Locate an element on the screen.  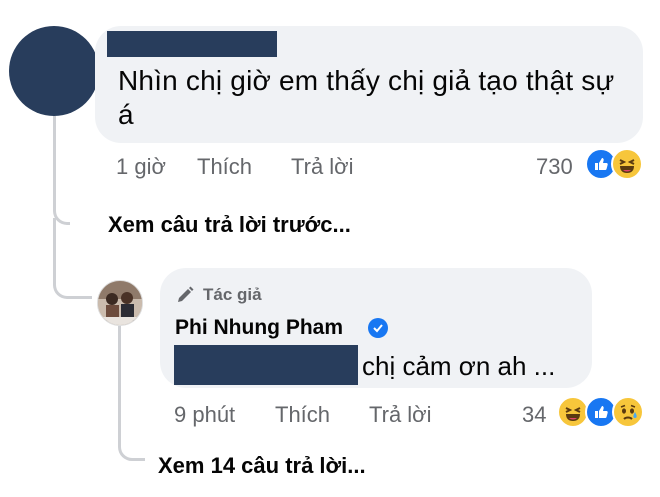
reaction-count: 730 is located at coordinates (554, 167).